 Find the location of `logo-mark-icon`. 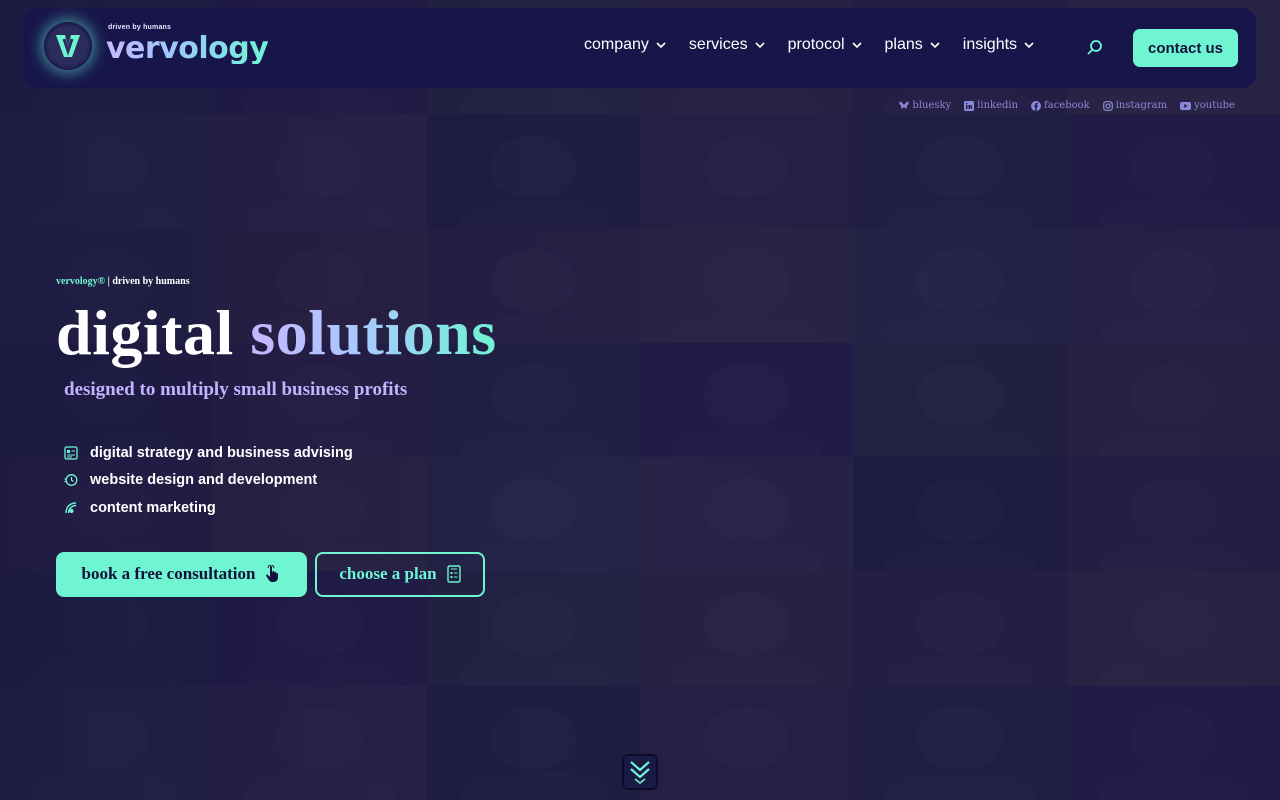

logo-mark-icon is located at coordinates (68, 46).